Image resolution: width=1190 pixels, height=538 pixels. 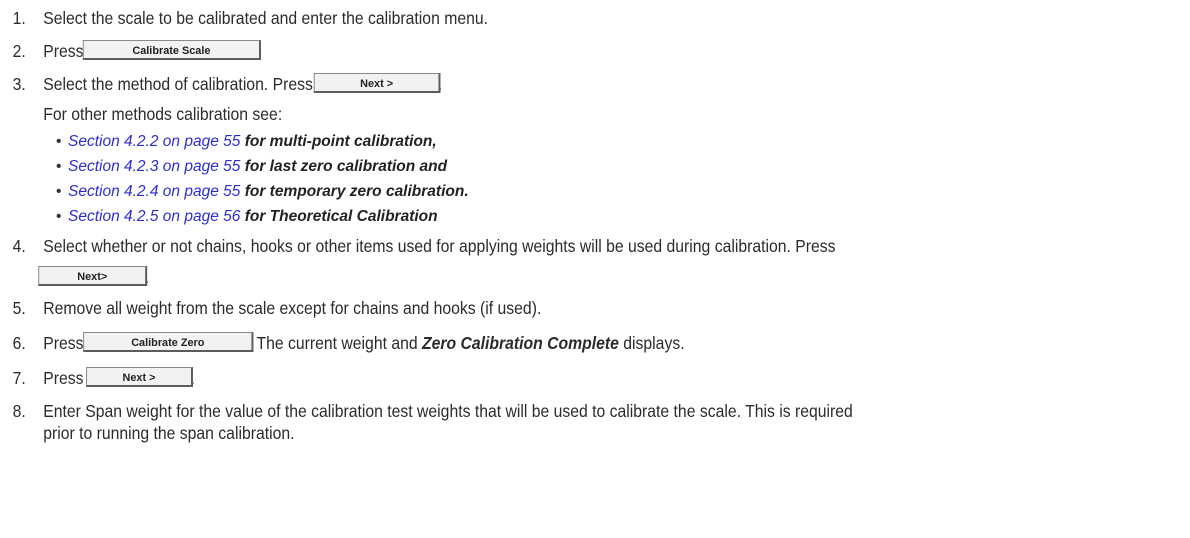 I want to click on step-number: 7., so click(x=19, y=378).